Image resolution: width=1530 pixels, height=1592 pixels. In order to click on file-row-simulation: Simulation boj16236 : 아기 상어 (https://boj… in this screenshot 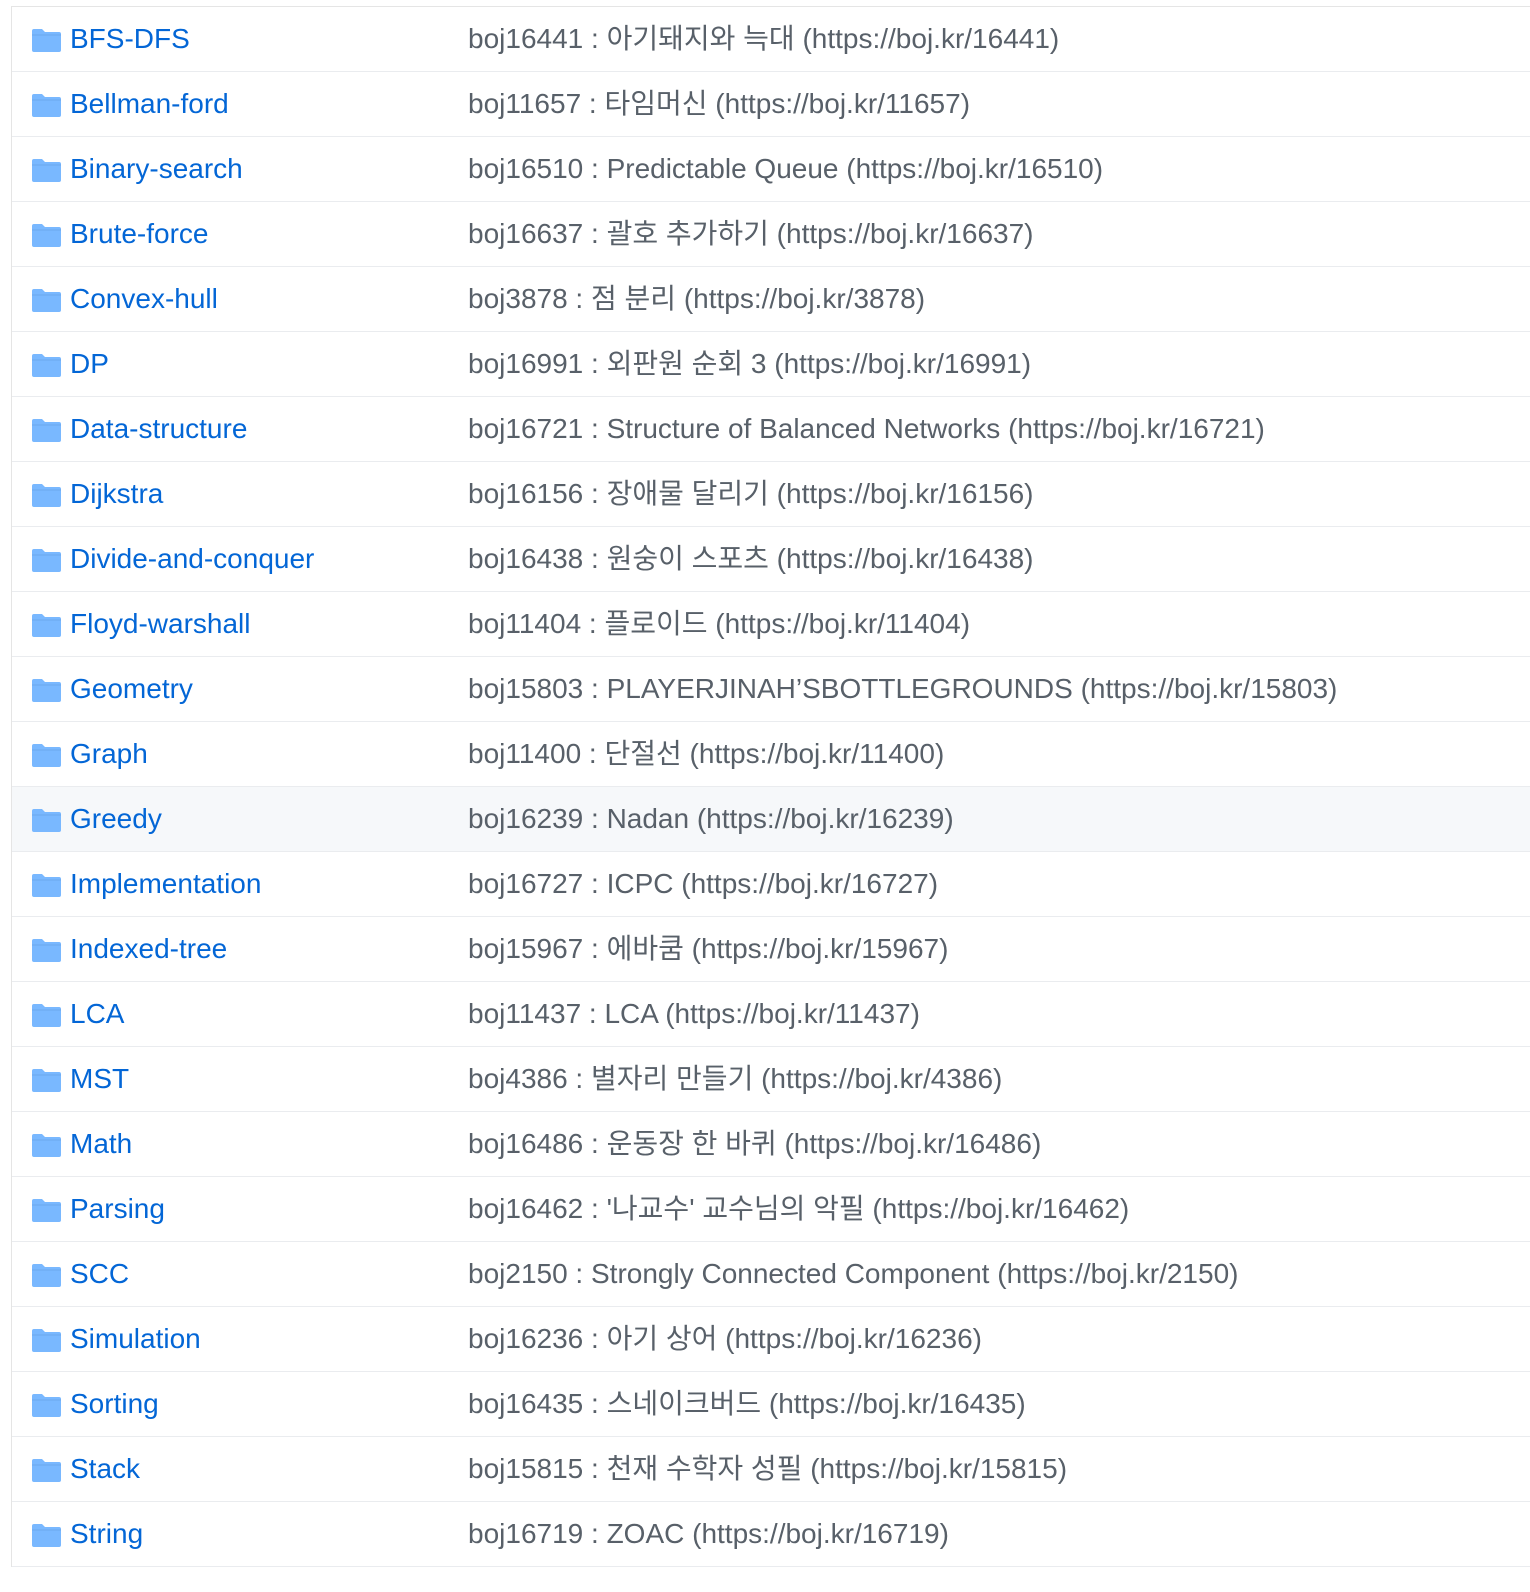, I will do `click(771, 1339)`.